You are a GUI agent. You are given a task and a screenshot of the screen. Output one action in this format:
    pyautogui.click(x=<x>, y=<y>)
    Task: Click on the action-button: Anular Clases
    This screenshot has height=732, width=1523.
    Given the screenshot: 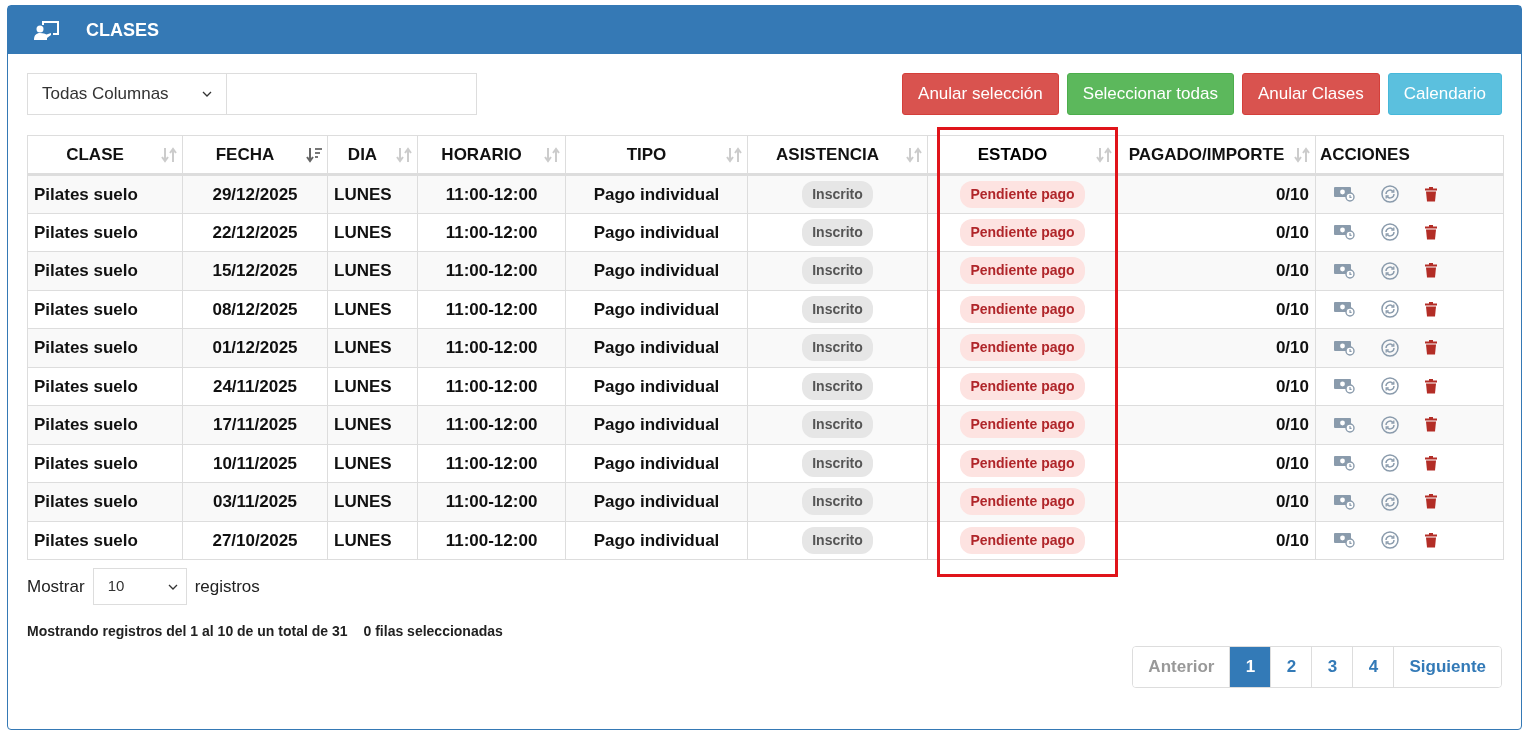 What is the action you would take?
    pyautogui.click(x=1310, y=94)
    